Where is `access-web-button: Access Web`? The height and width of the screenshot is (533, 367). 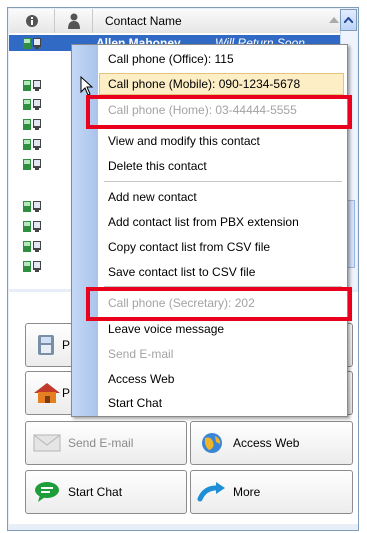
access-web-button: Access Web is located at coordinates (271, 443).